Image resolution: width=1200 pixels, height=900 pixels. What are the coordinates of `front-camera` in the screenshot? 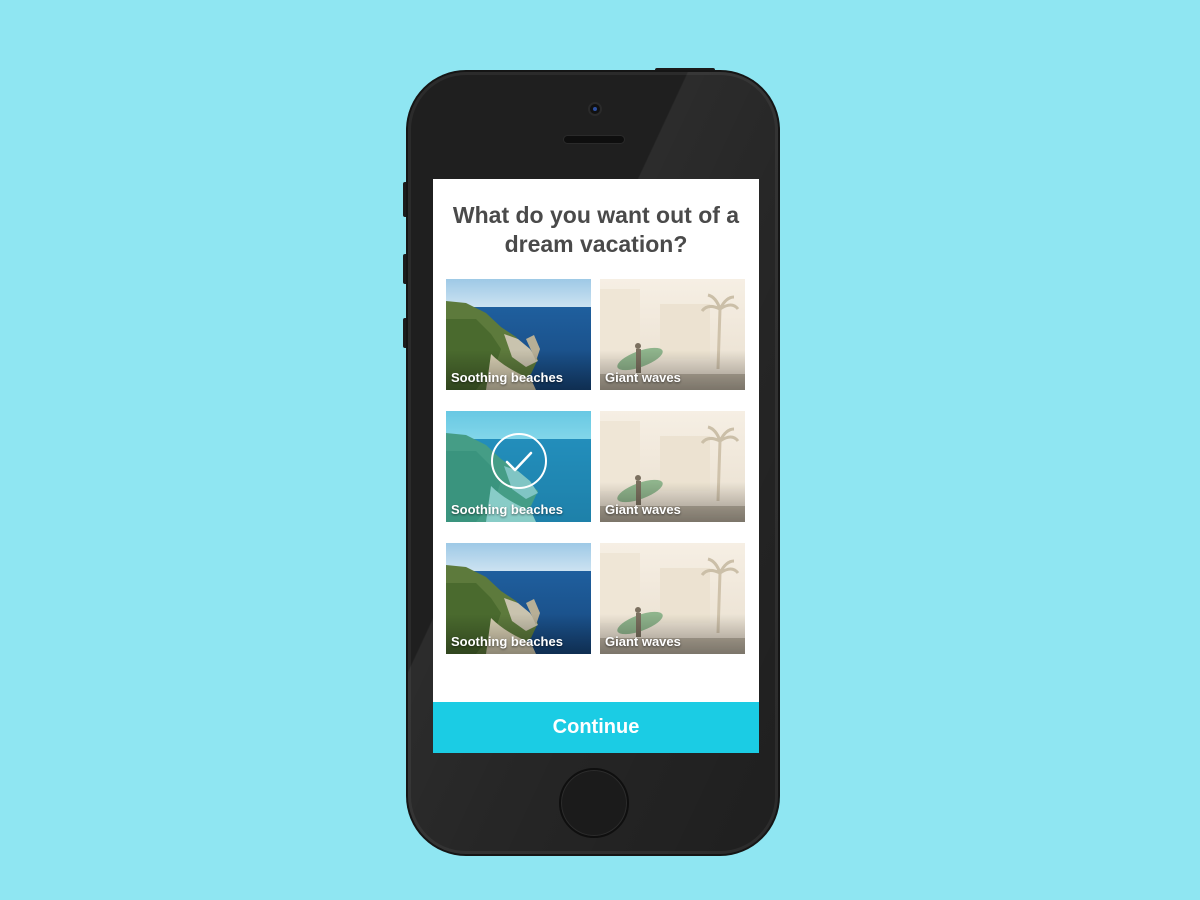 It's located at (595, 109).